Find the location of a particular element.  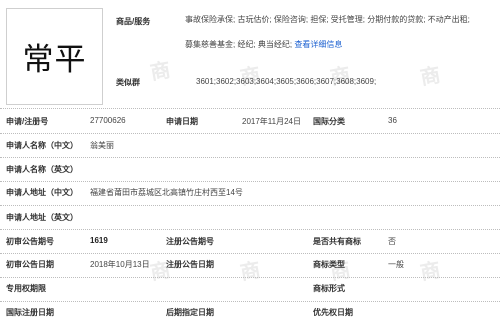

trademark-text: 常平 is located at coordinates (54, 60).